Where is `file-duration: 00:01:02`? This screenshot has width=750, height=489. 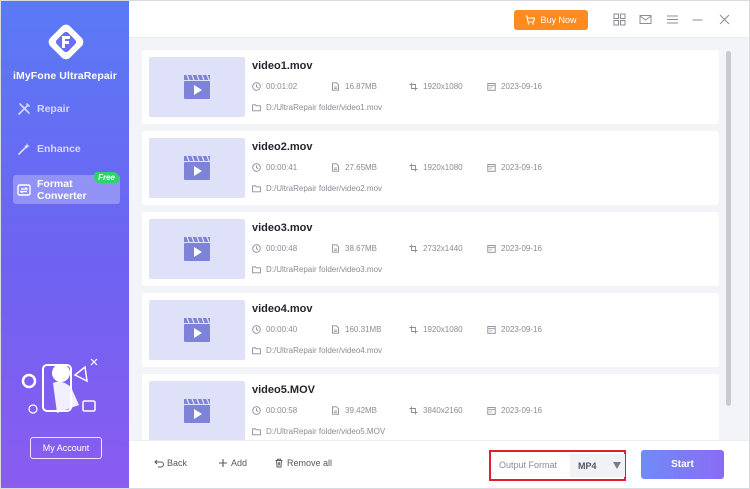
file-duration: 00:01:02 is located at coordinates (274, 86).